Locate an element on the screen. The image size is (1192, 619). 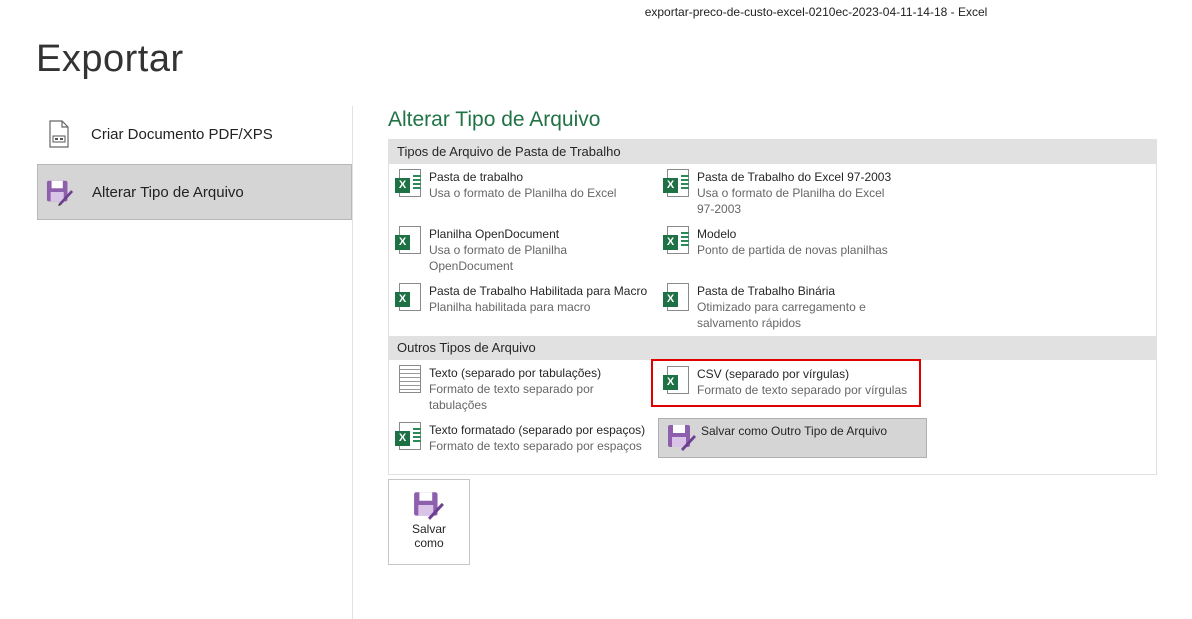
group-header-other: Outros Tipos de Arquivo is located at coordinates (772, 348).